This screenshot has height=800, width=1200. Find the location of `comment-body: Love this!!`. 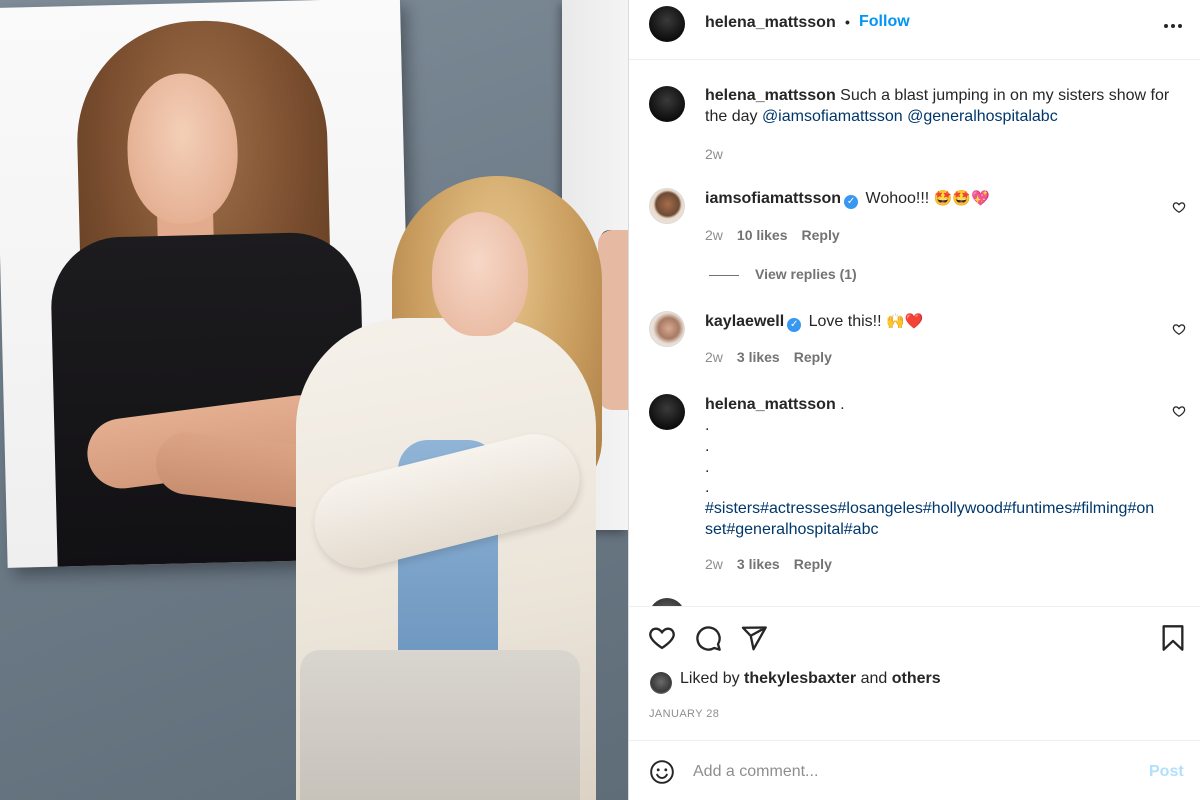

comment-body: Love this!! is located at coordinates (845, 321).